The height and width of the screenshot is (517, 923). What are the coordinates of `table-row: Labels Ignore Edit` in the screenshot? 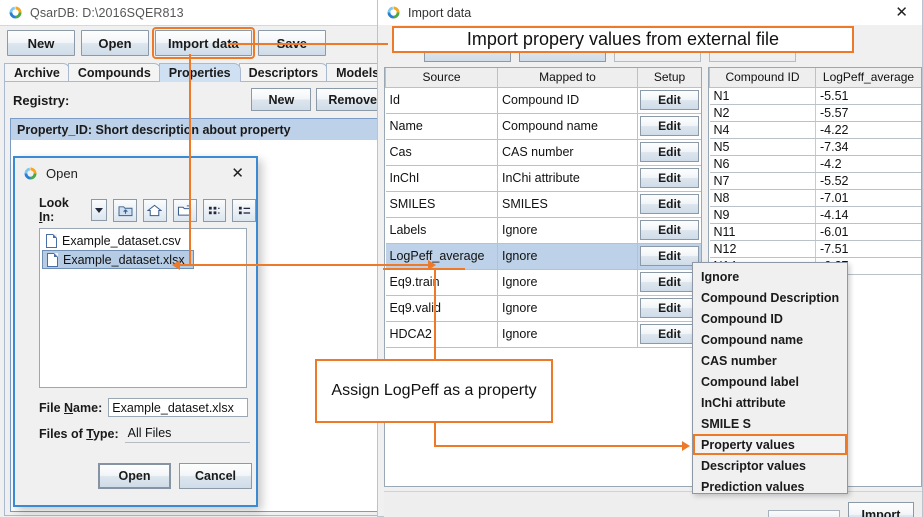 It's located at (543, 230).